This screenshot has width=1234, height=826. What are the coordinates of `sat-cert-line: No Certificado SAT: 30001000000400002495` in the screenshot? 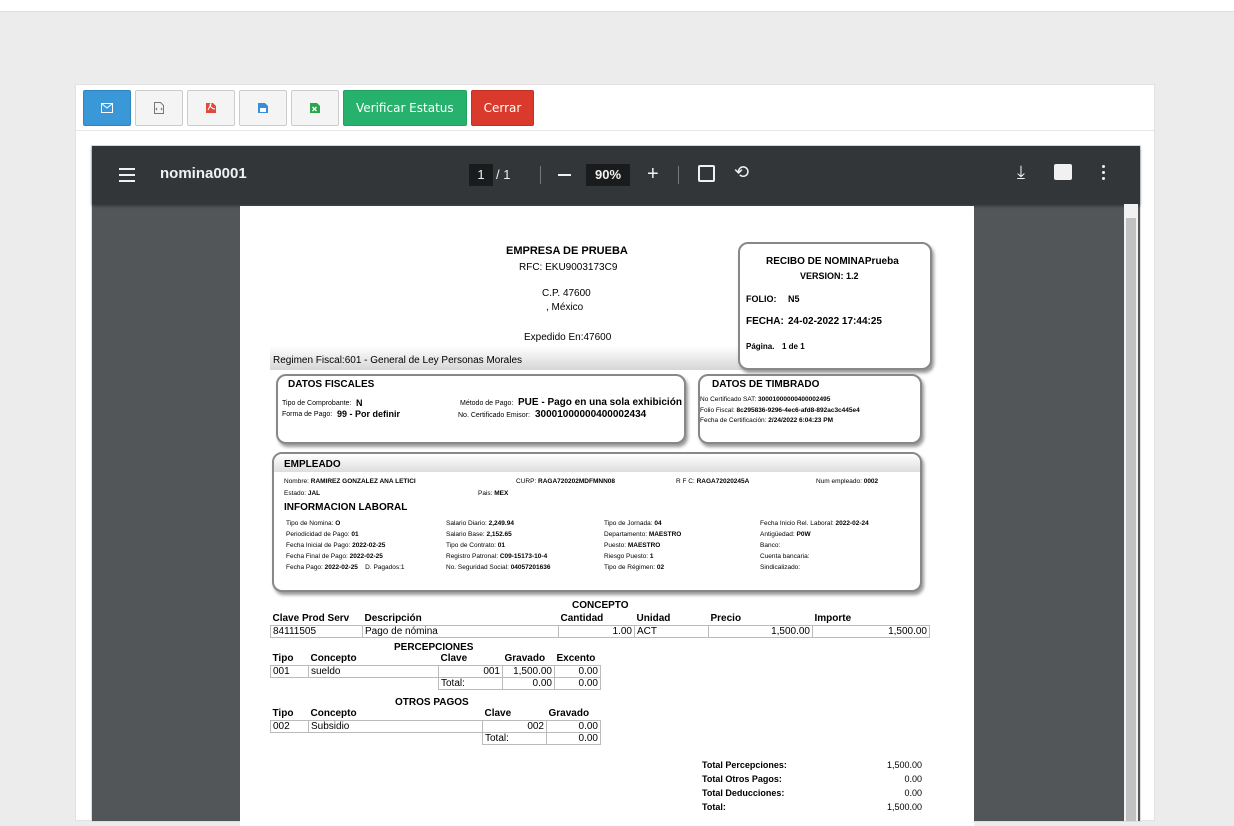 It's located at (765, 399).